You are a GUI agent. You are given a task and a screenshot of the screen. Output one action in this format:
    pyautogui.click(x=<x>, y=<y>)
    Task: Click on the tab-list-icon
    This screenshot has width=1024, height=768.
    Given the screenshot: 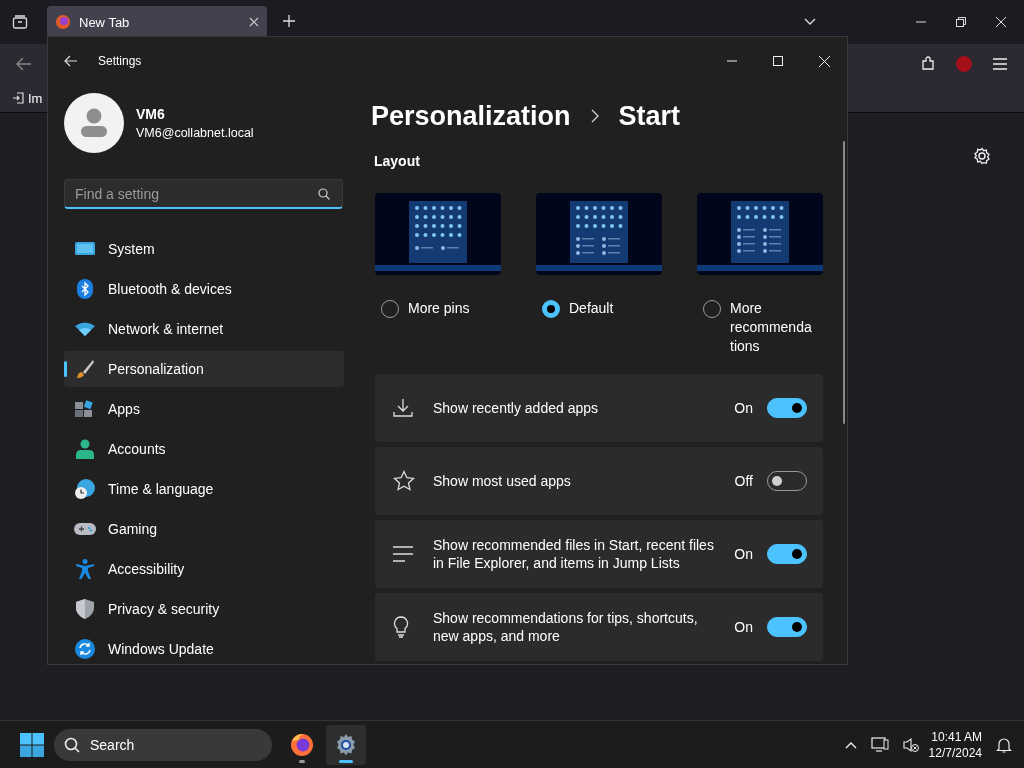 What is the action you would take?
    pyautogui.click(x=20, y=22)
    